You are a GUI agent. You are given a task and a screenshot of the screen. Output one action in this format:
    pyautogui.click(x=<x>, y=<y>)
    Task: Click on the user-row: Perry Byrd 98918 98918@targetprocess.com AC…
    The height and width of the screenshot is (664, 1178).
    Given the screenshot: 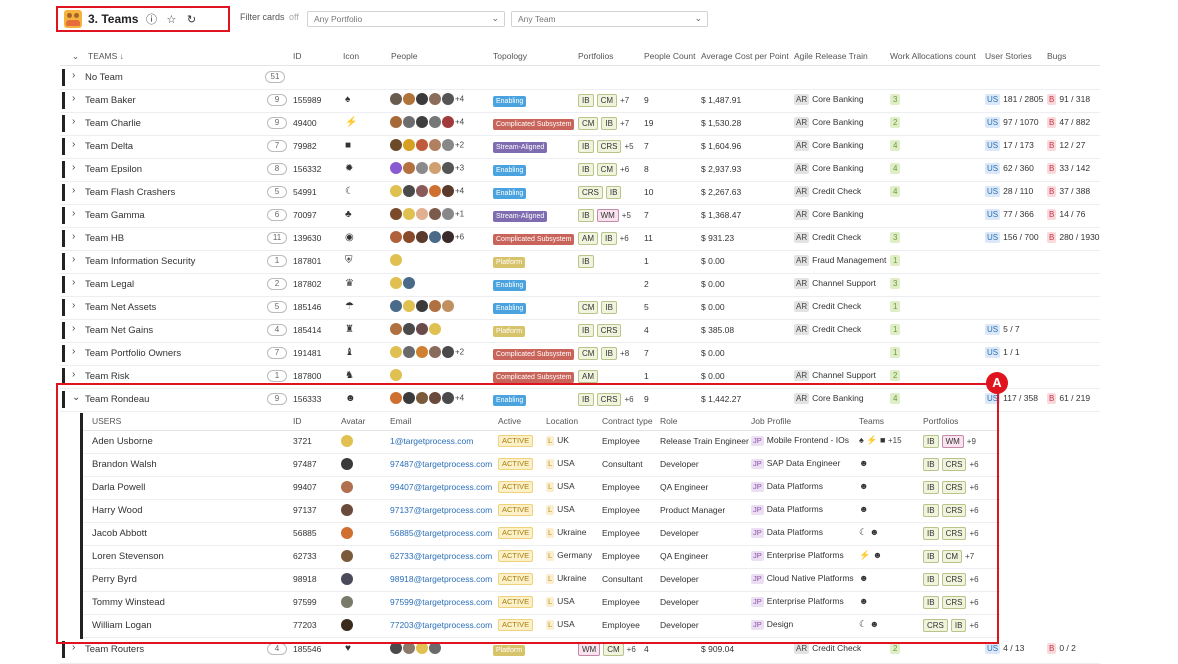 What is the action you would take?
    pyautogui.click(x=541, y=580)
    